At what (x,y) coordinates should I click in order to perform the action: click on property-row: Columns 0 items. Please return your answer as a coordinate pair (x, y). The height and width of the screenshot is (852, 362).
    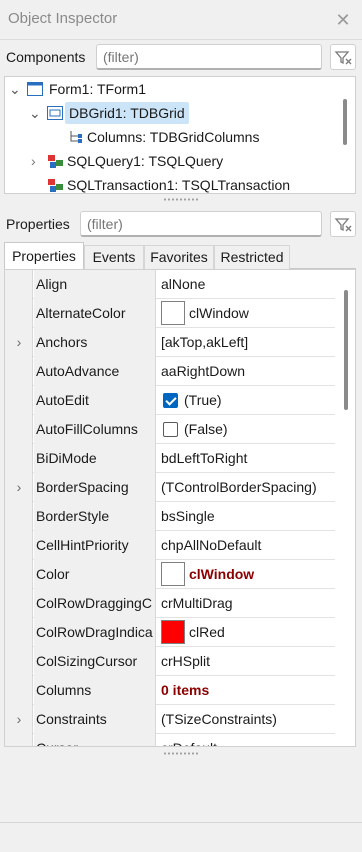
    Looking at the image, I should click on (170, 690).